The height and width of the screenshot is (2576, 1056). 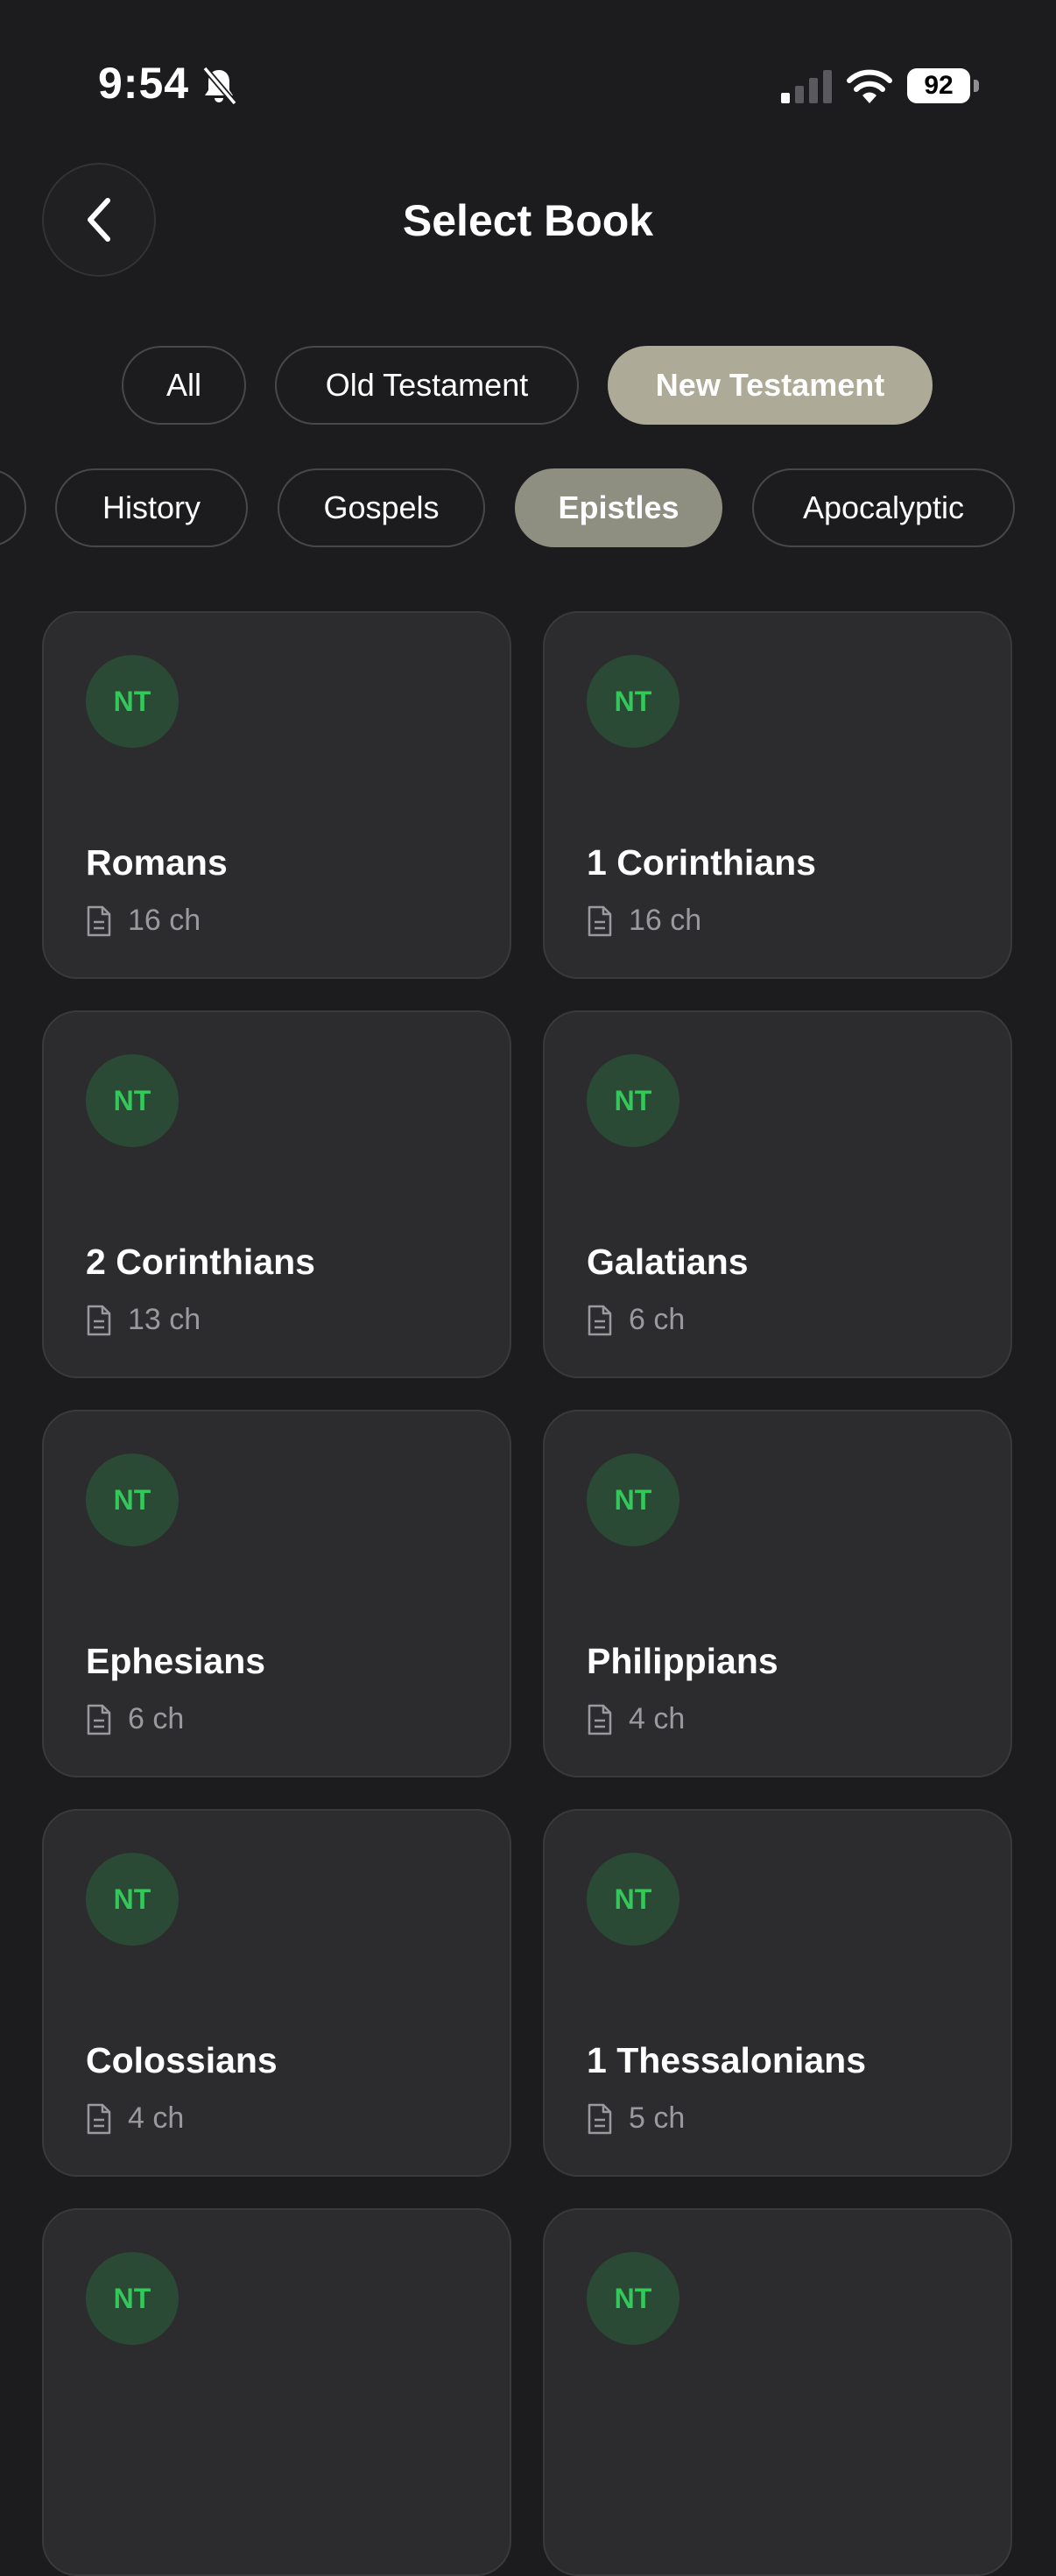 What do you see at coordinates (528, 220) in the screenshot?
I see `page-title: Select Book` at bounding box center [528, 220].